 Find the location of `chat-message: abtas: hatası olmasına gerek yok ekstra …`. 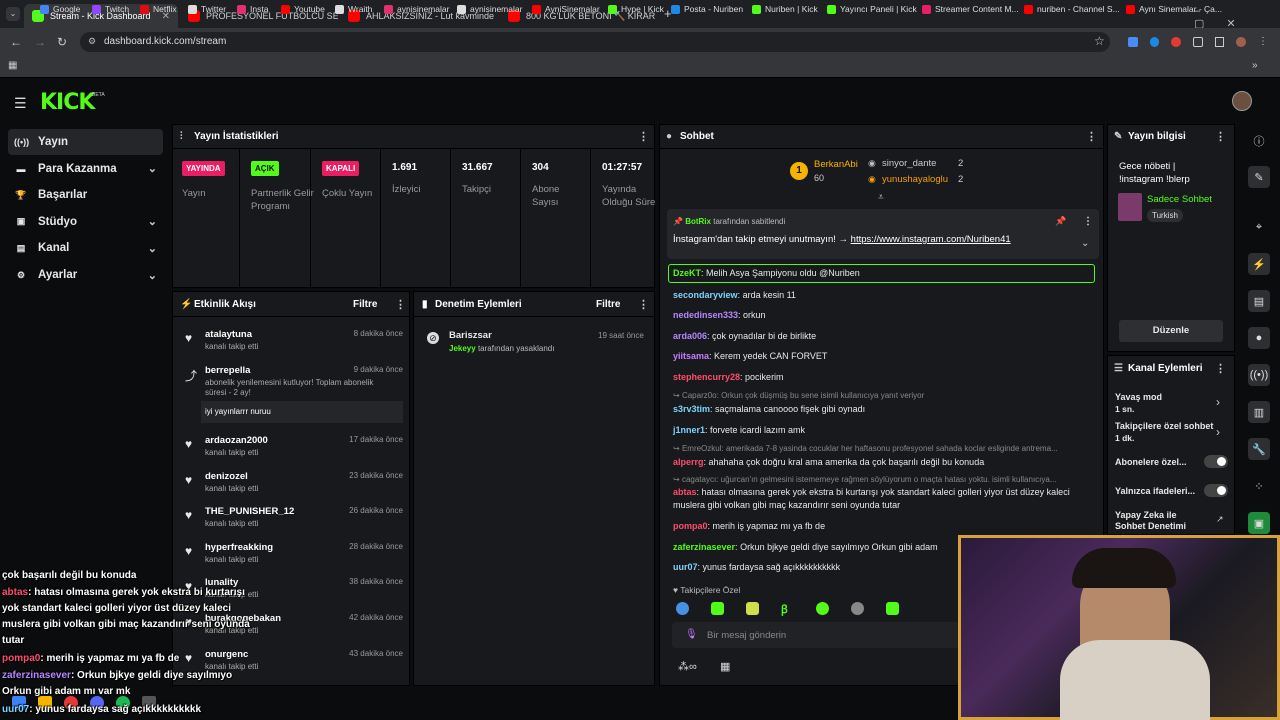

chat-message: abtas: hatası olmasına gerek yok ekstra … is located at coordinates (883, 499).